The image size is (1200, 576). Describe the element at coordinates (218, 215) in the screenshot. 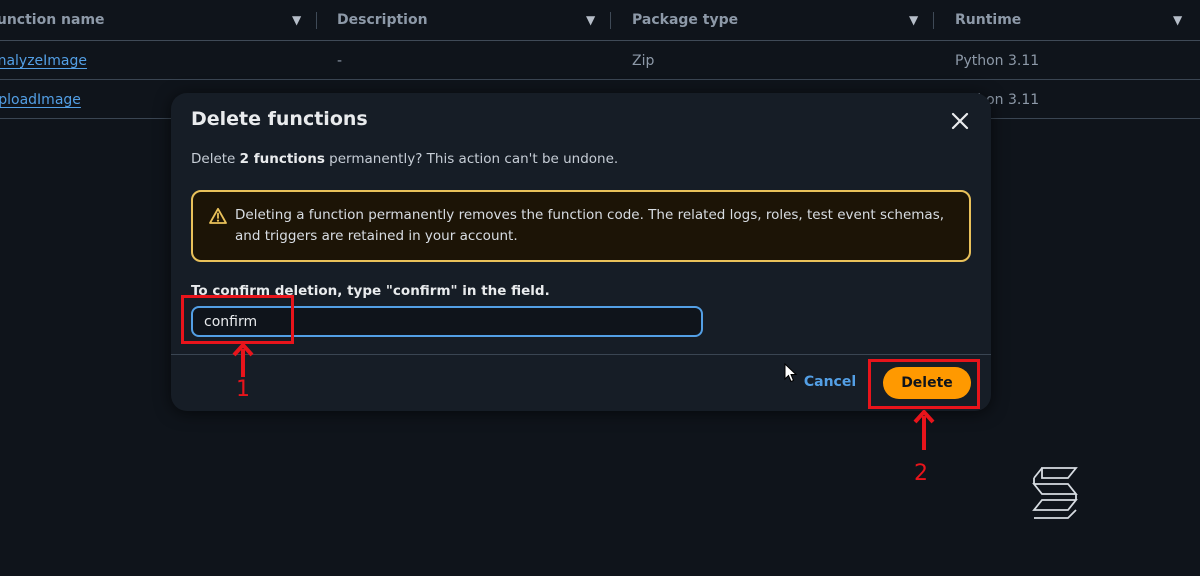

I see `warning-icon` at that location.